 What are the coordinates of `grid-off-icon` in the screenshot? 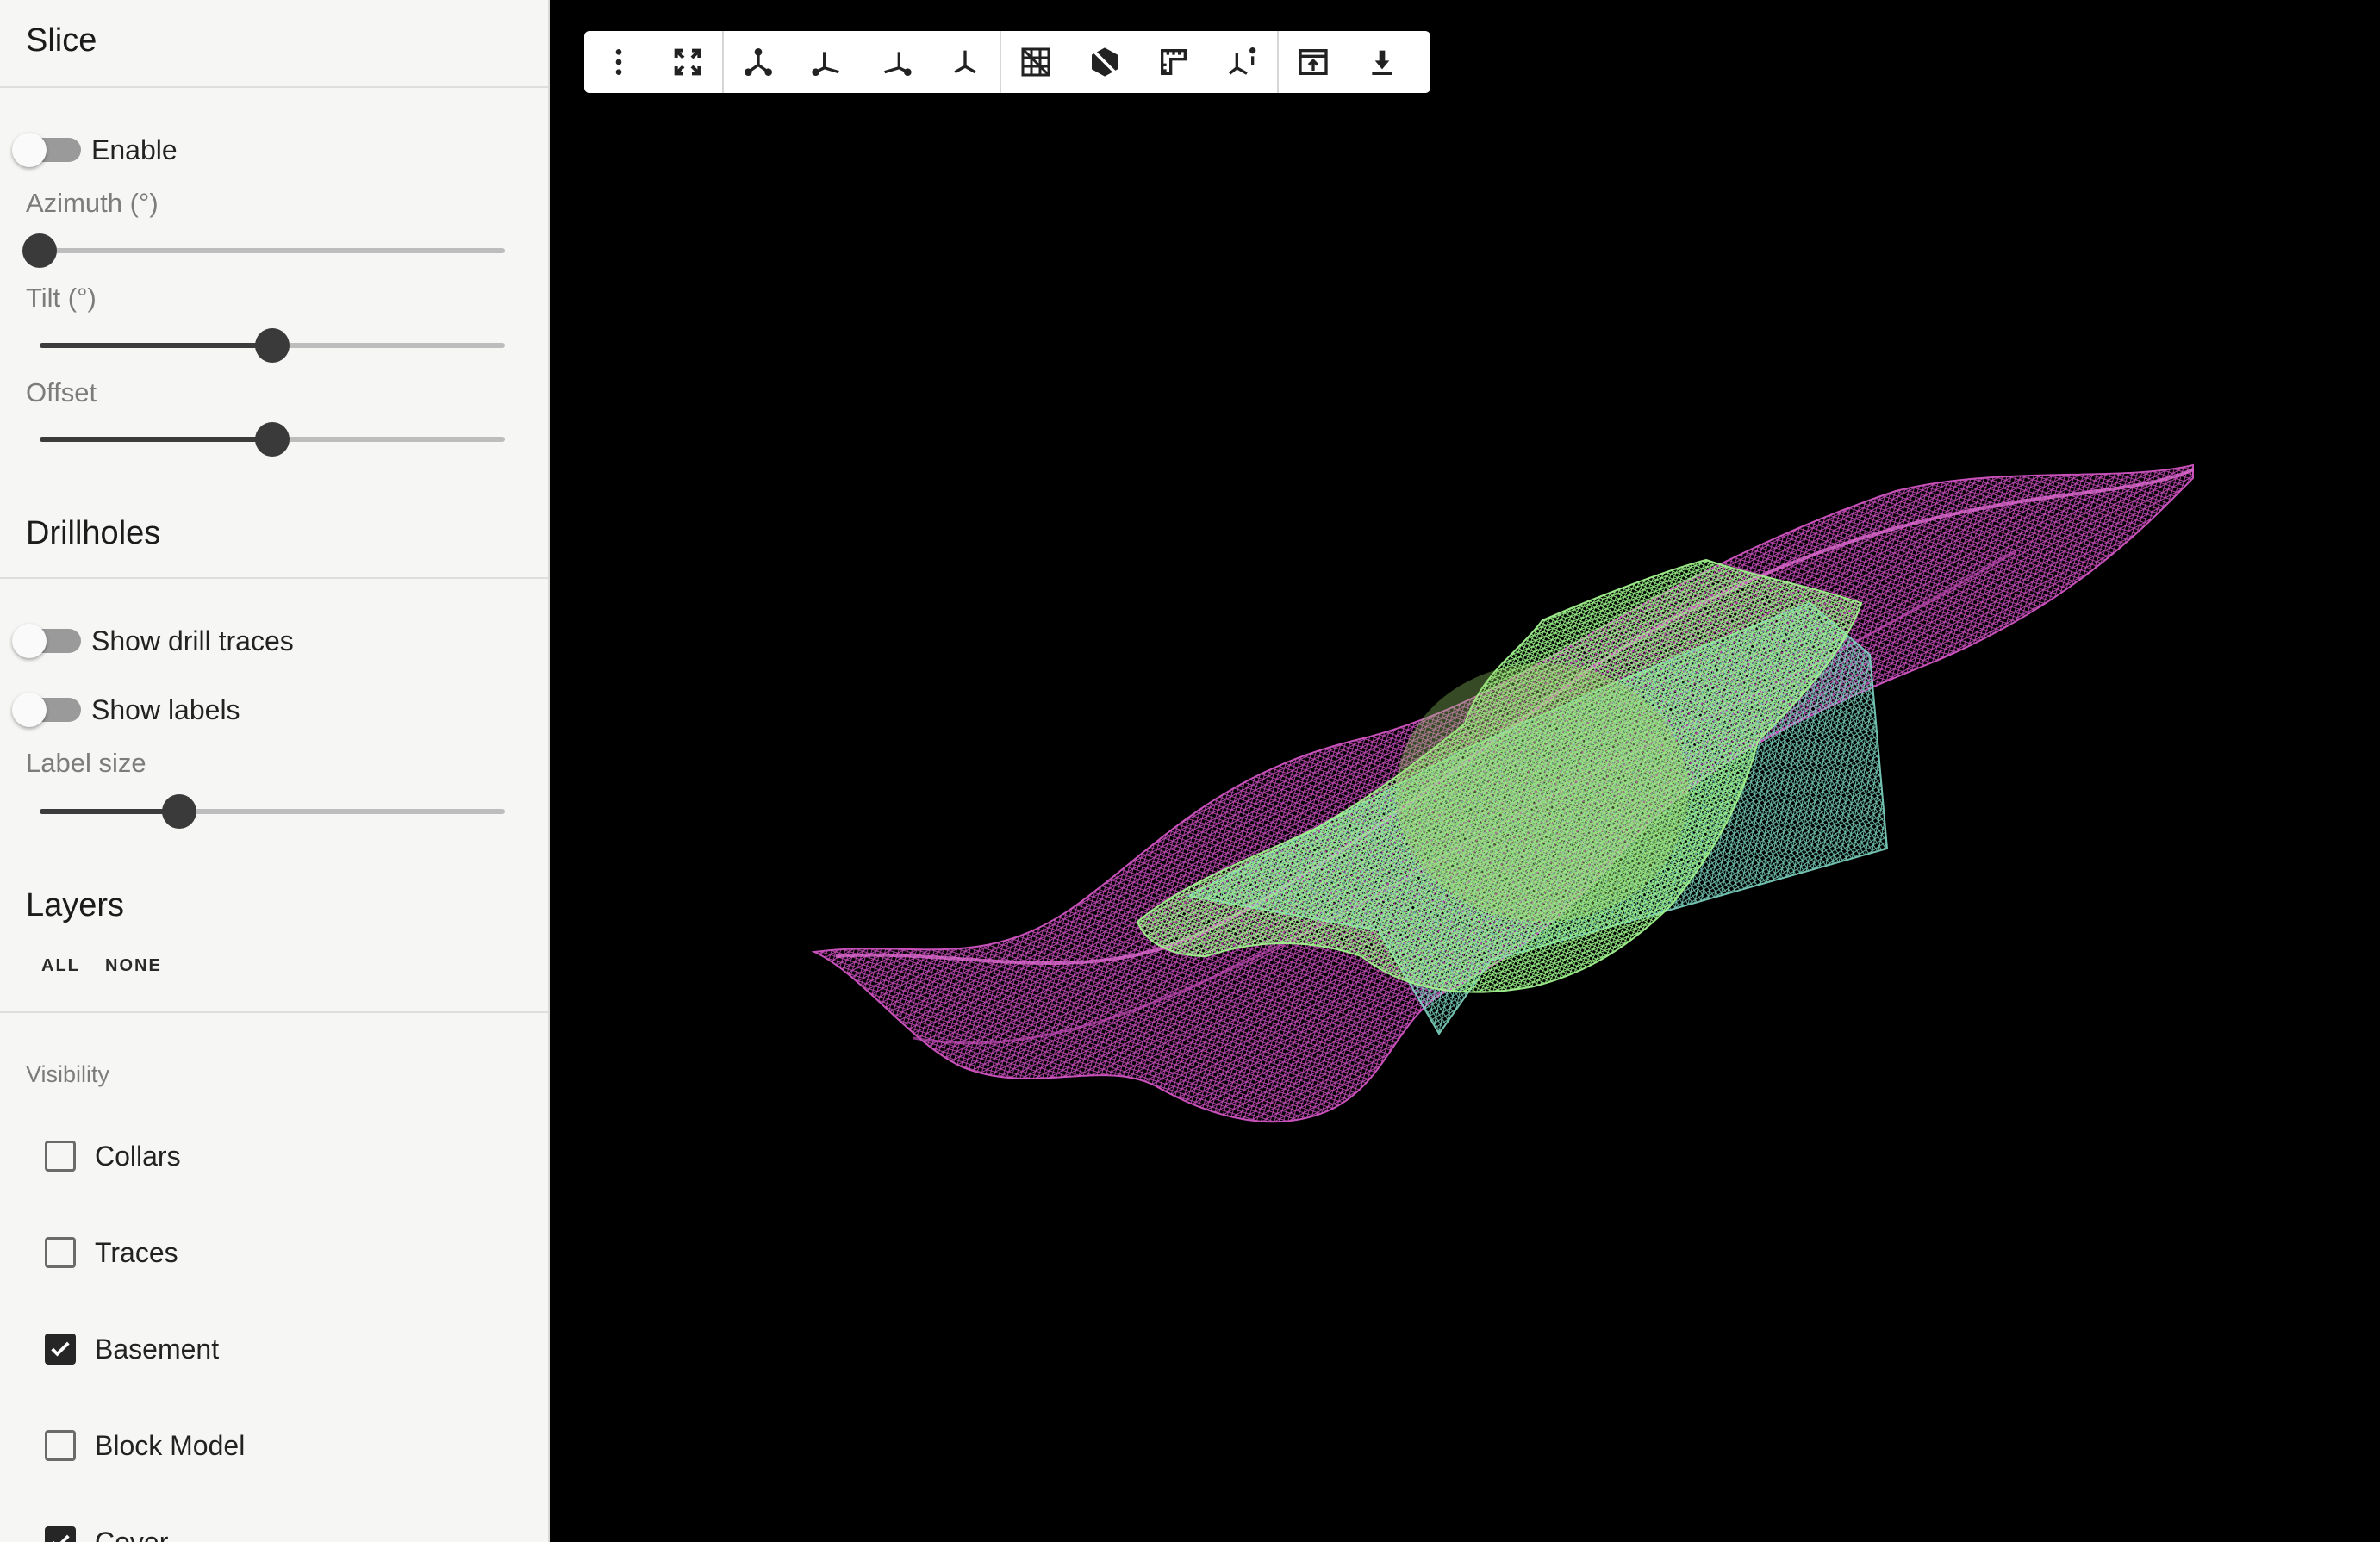 It's located at (1035, 62).